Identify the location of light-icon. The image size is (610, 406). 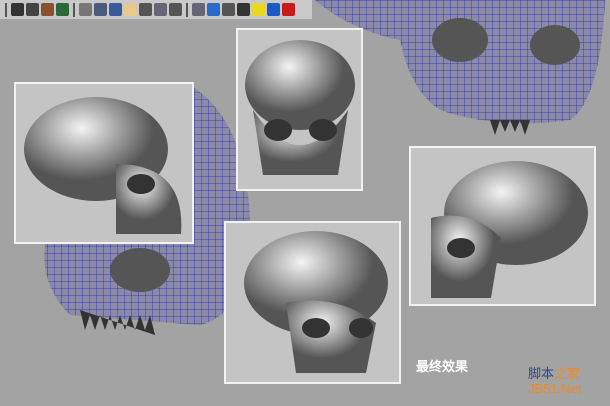
(130, 9).